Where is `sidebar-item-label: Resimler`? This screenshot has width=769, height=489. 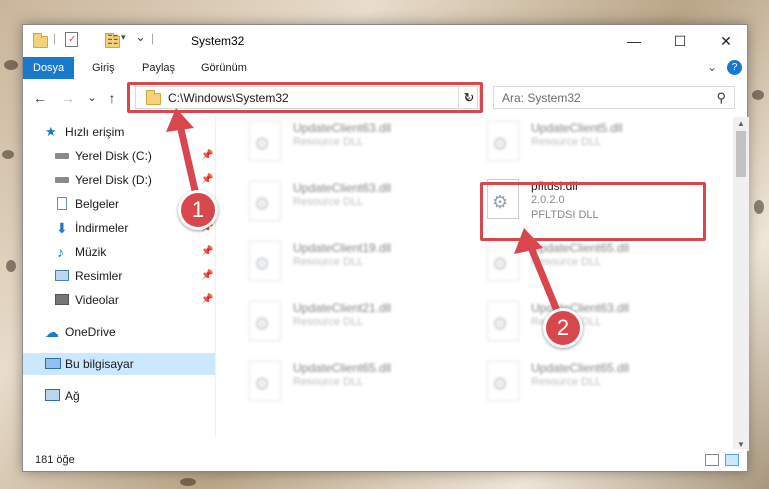
sidebar-item-label: Resimler is located at coordinates (99, 276).